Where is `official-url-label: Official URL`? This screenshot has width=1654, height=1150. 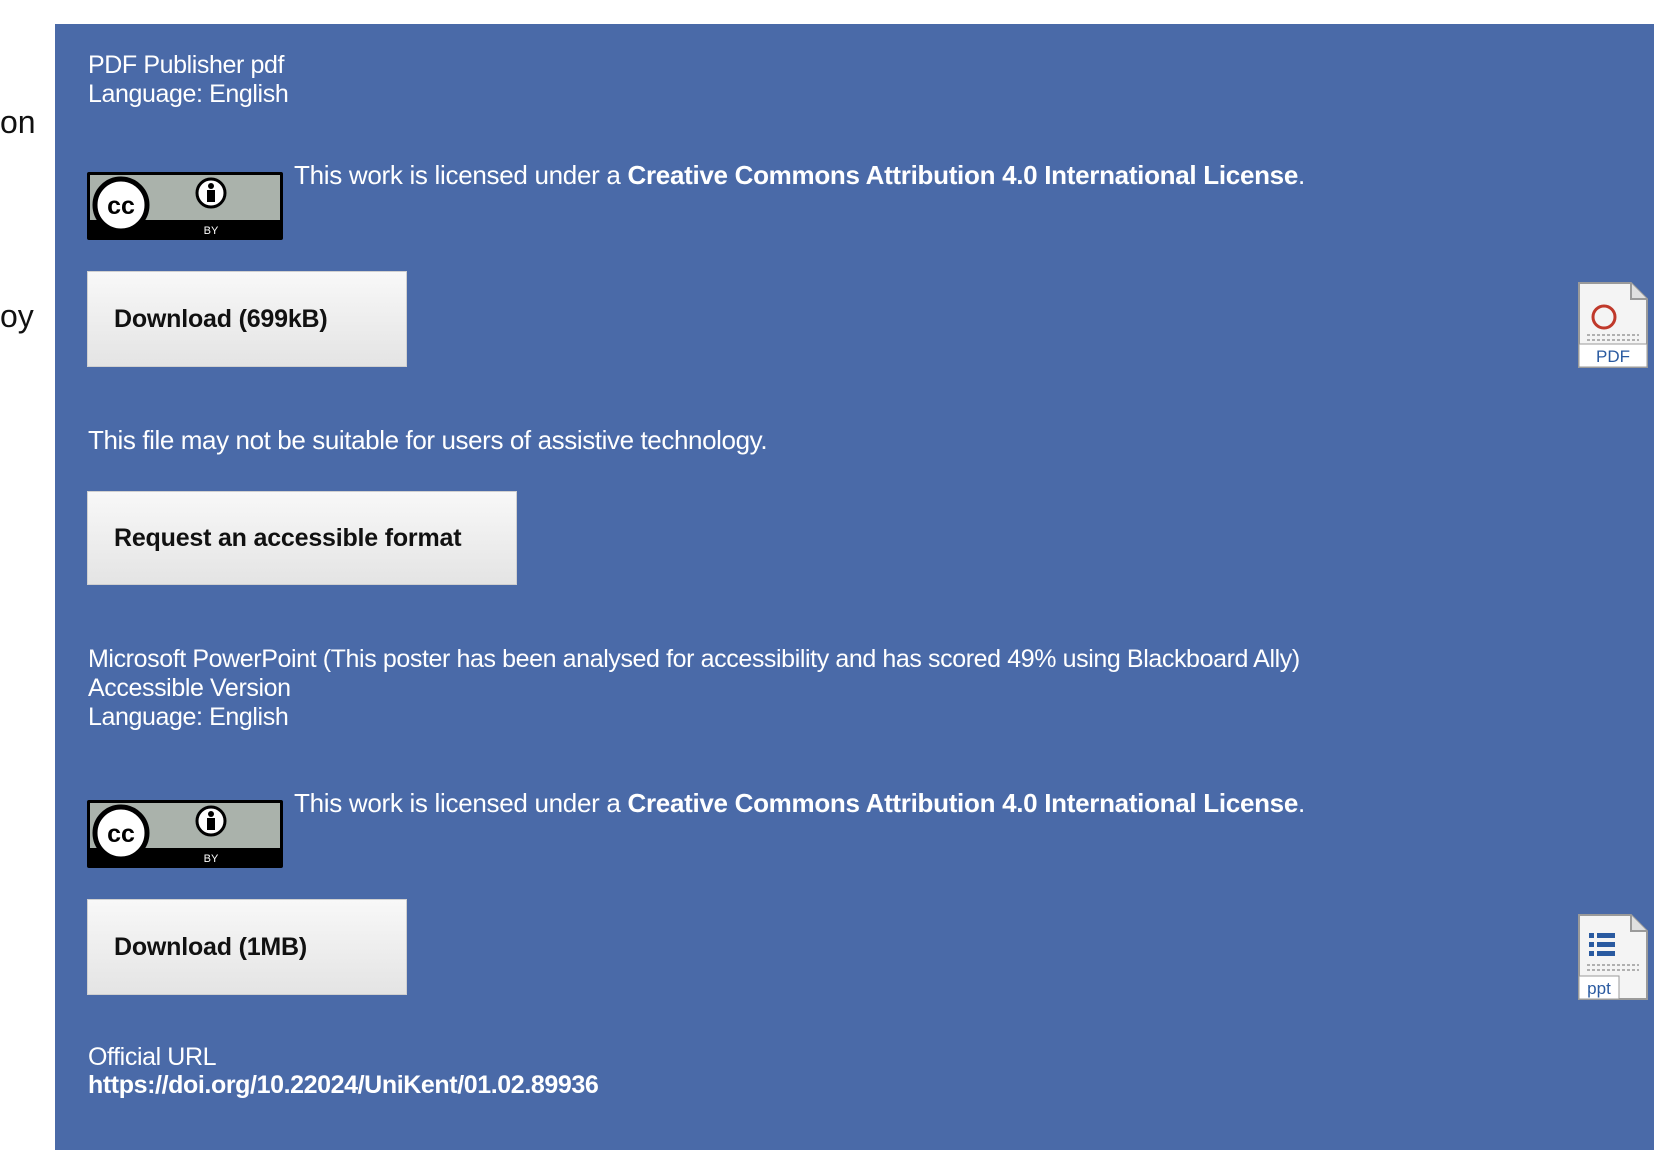
official-url-label: Official URL is located at coordinates (152, 1057).